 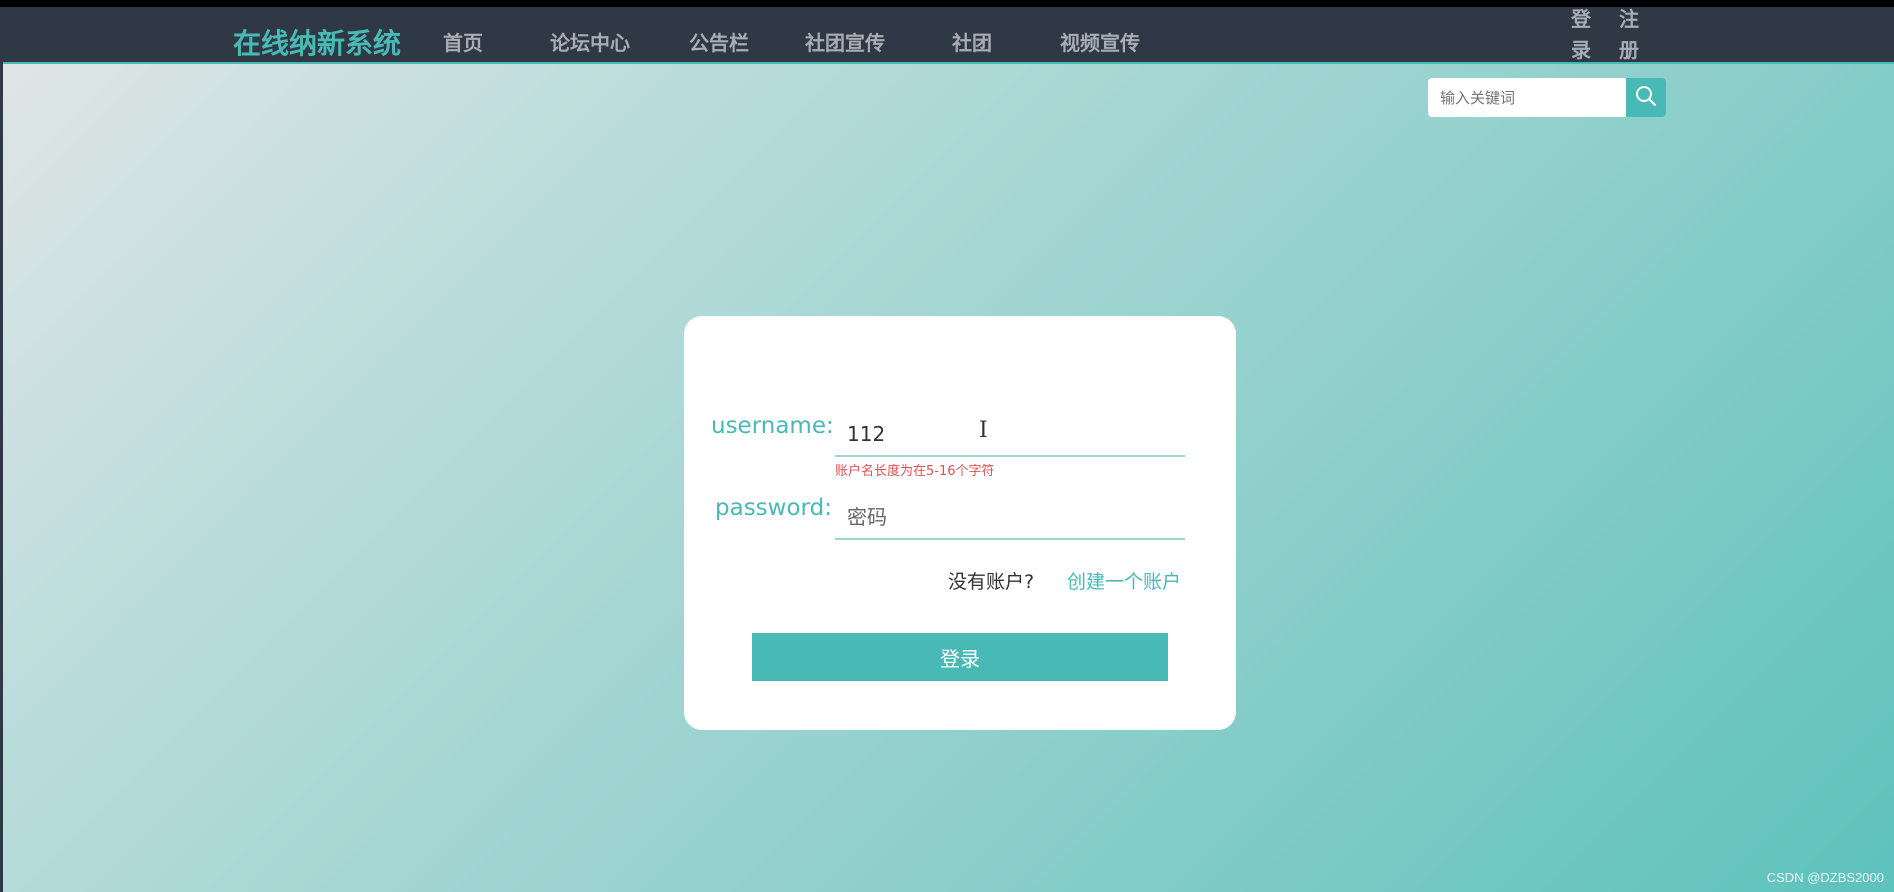 I want to click on password-label: password:, so click(x=773, y=508).